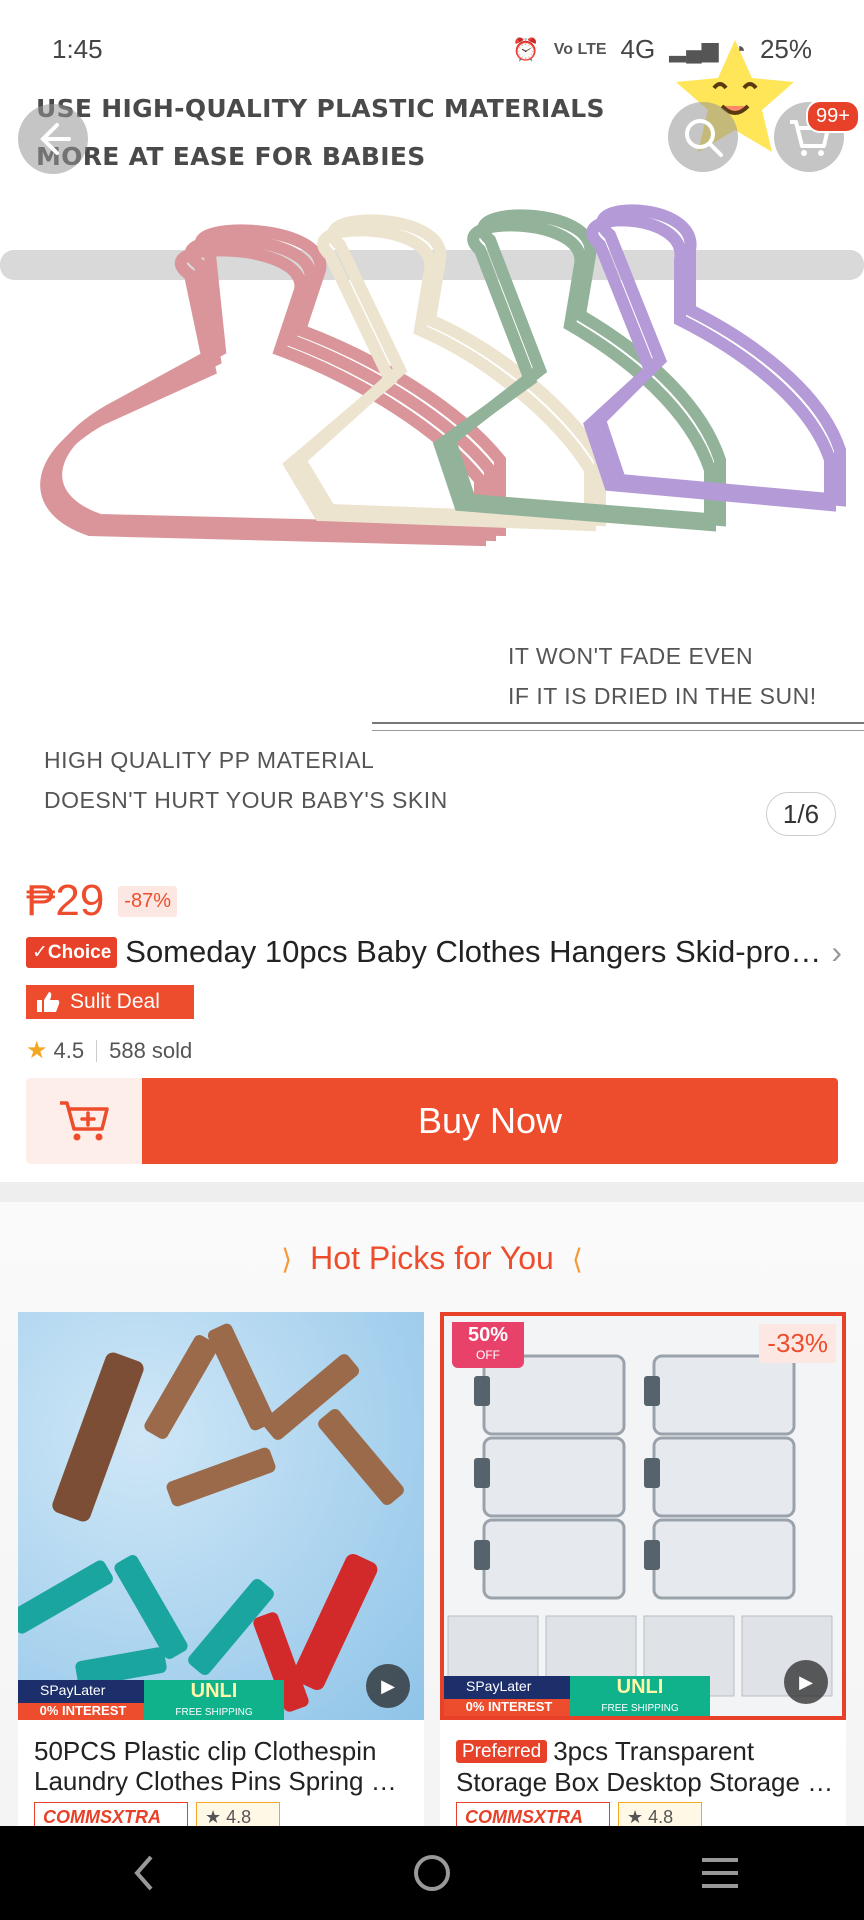  Describe the element at coordinates (694, 49) in the screenshot. I see `signal-icon: ▂▄▆` at that location.